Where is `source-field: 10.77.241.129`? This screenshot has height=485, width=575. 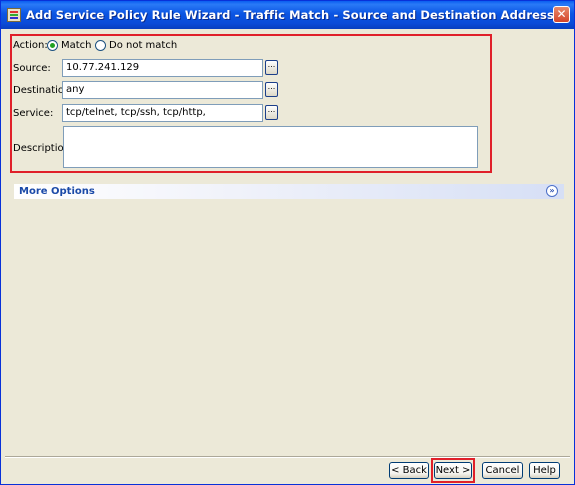
source-field: 10.77.241.129 is located at coordinates (162, 68).